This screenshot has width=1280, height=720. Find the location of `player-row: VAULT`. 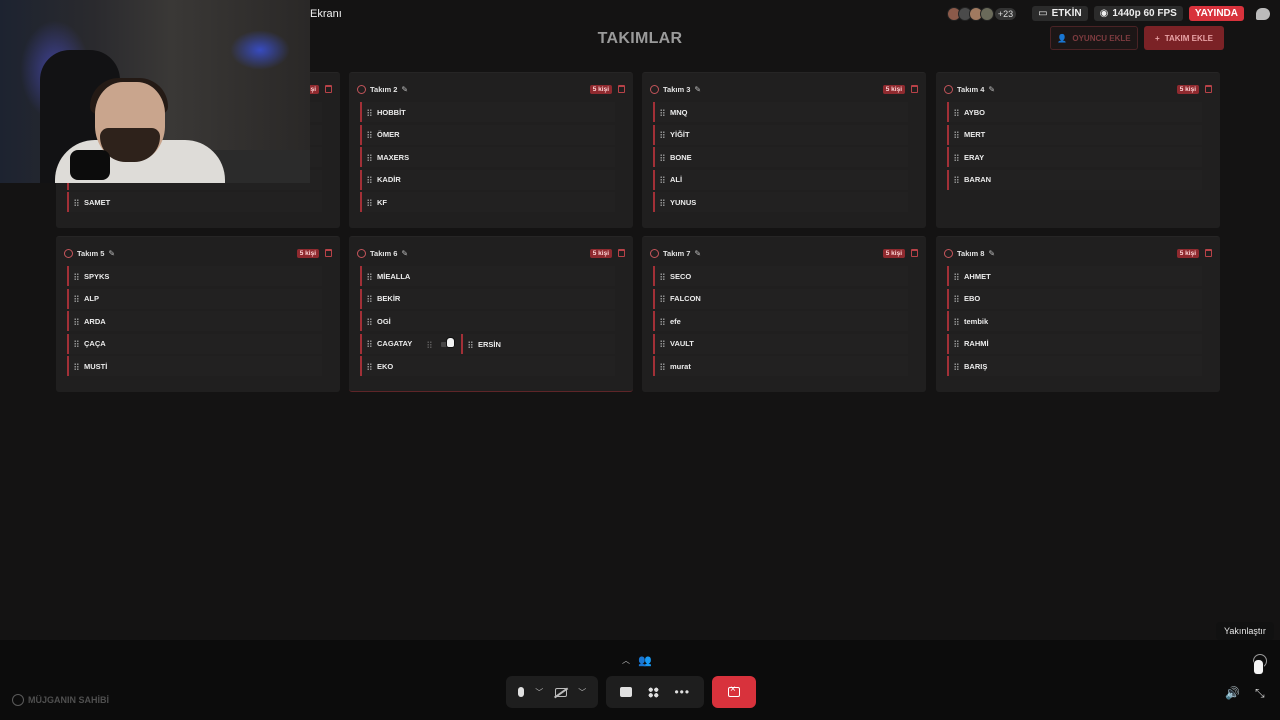

player-row: VAULT is located at coordinates (780, 343).